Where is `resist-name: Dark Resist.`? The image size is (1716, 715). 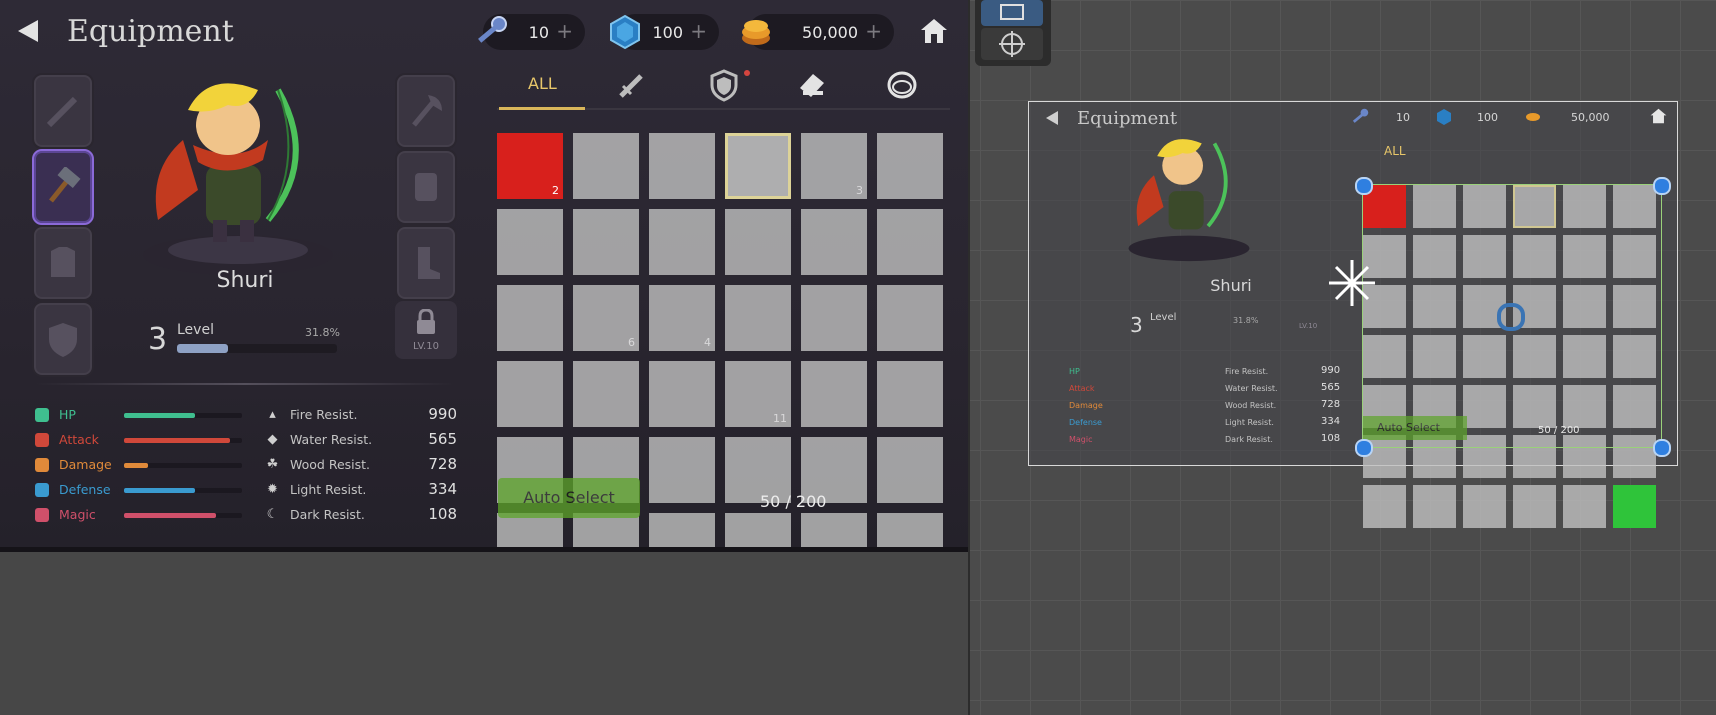 resist-name: Dark Resist. is located at coordinates (327, 514).